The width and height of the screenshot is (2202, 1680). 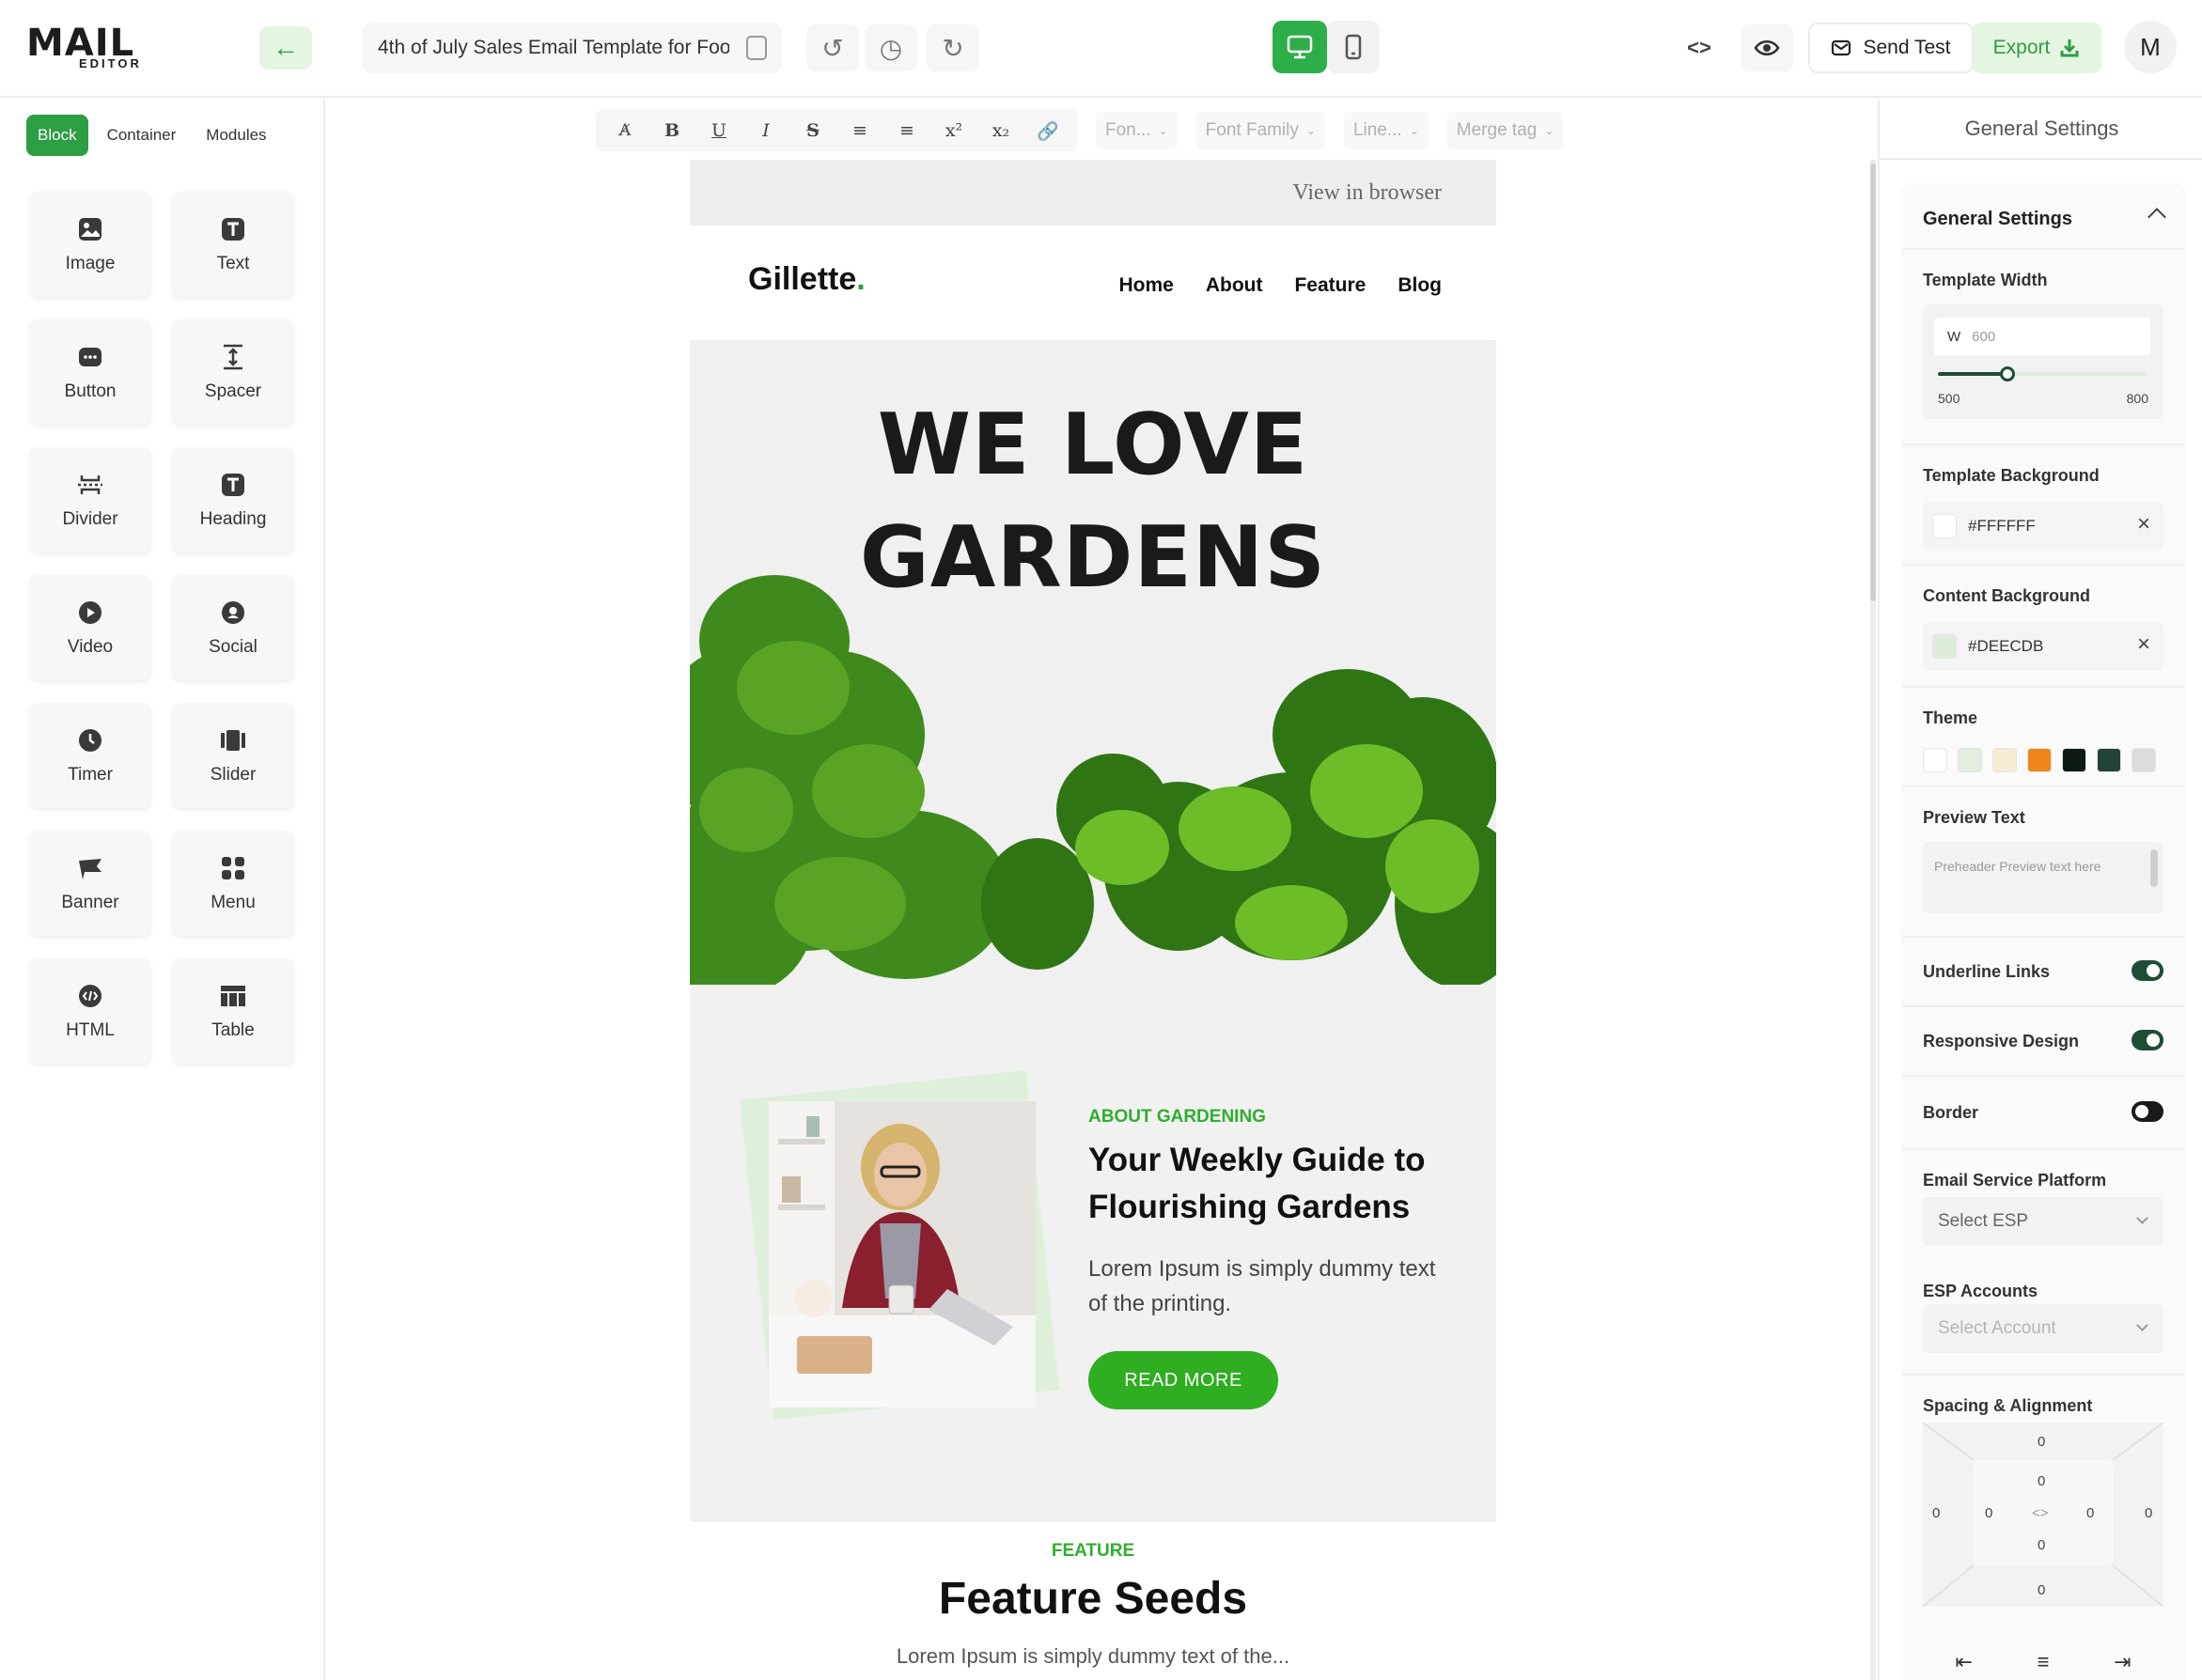 I want to click on block-timer: Timer, so click(x=90, y=755).